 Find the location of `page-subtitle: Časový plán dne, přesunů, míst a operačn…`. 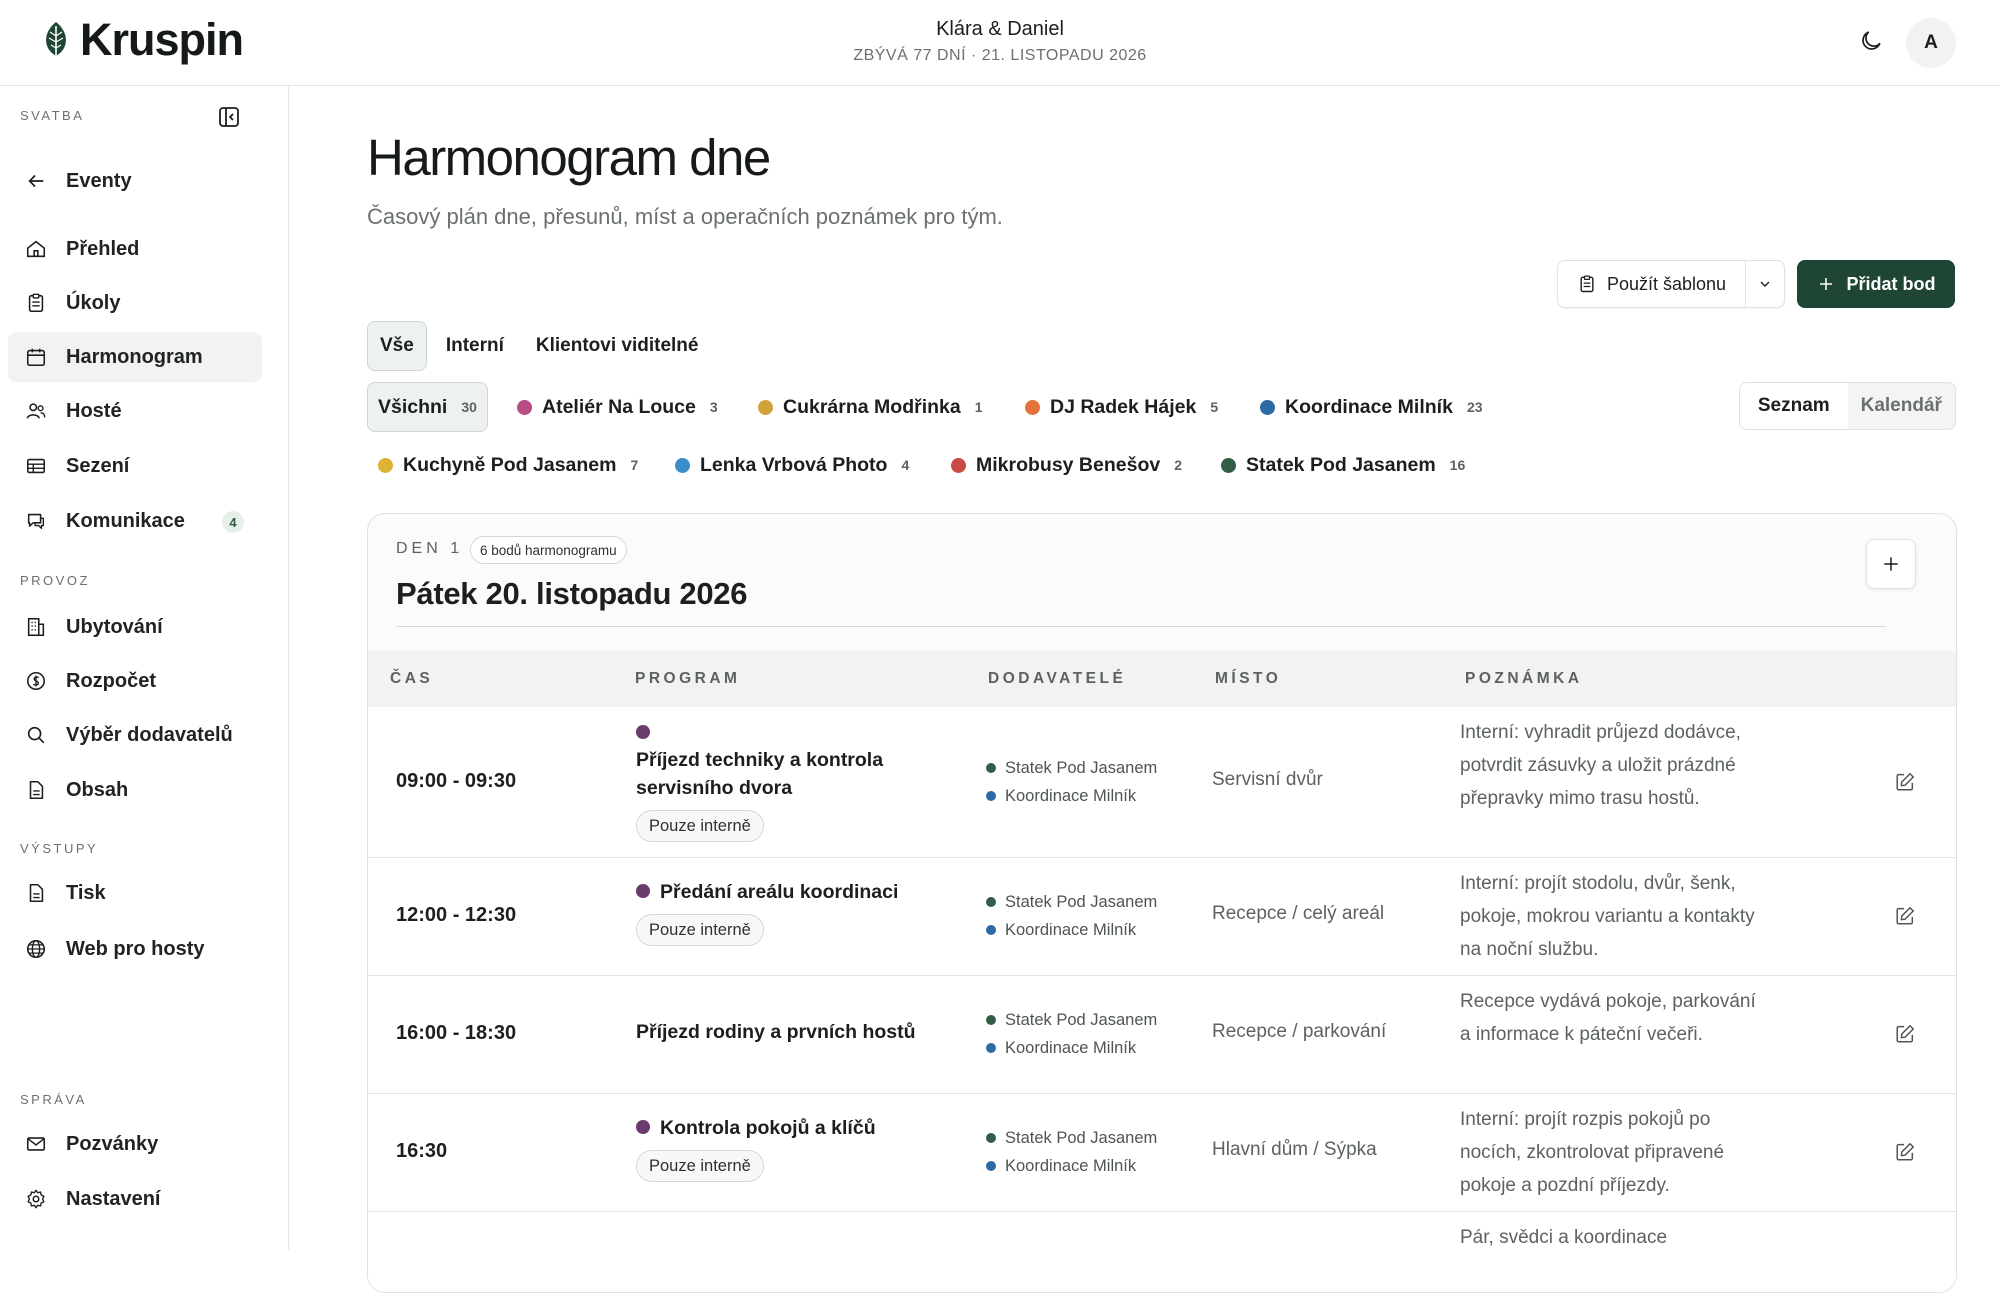

page-subtitle: Časový plán dne, přesunů, míst a operačn… is located at coordinates (685, 216).